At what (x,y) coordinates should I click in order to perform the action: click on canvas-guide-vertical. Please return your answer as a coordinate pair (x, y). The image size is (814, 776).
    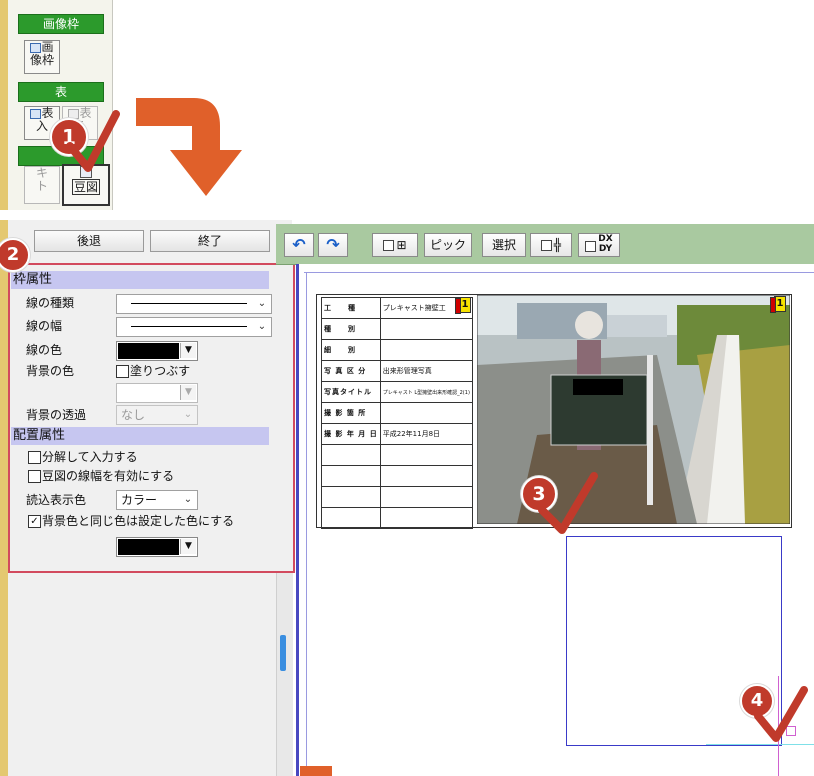
    Looking at the image, I should click on (306, 524).